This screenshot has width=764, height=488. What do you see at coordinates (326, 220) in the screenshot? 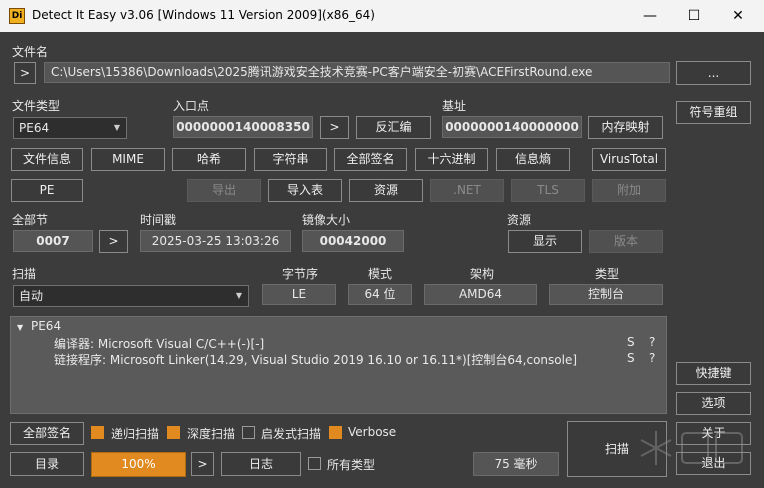
I see `image-size-label: 镜像大小` at bounding box center [326, 220].